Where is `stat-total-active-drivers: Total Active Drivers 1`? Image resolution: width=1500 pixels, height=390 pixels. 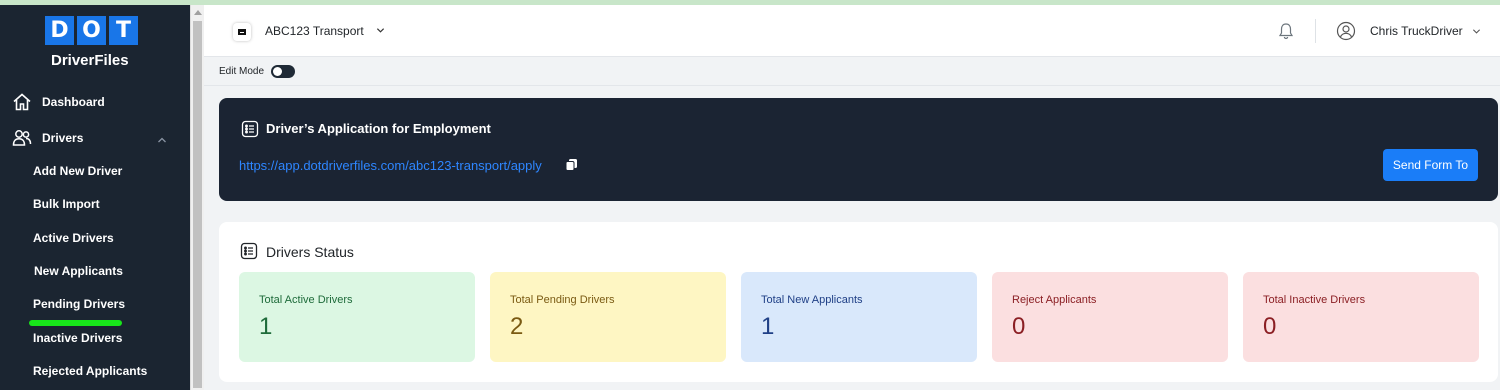
stat-total-active-drivers: Total Active Drivers 1 is located at coordinates (357, 317).